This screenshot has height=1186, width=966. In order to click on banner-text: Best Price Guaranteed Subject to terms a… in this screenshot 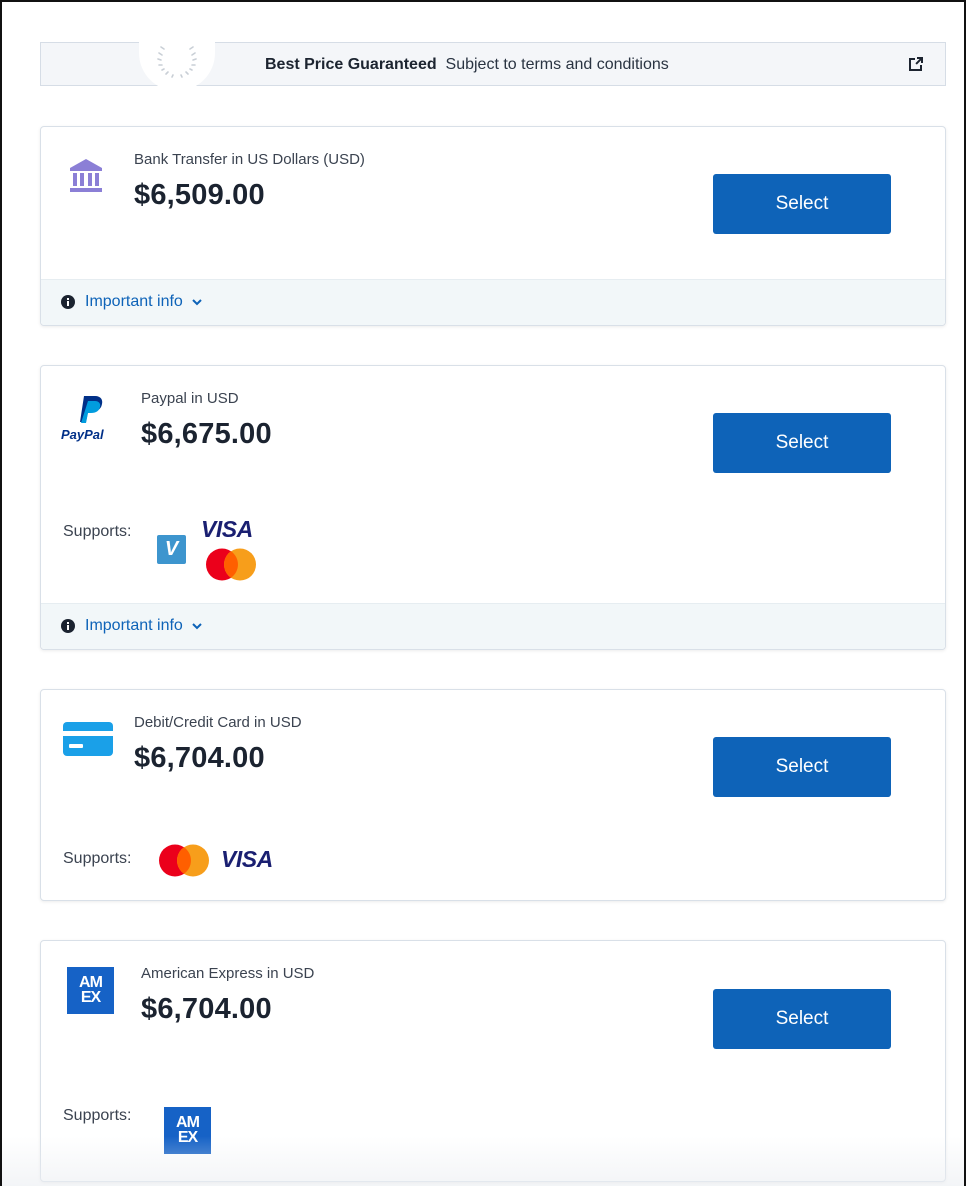, I will do `click(467, 65)`.